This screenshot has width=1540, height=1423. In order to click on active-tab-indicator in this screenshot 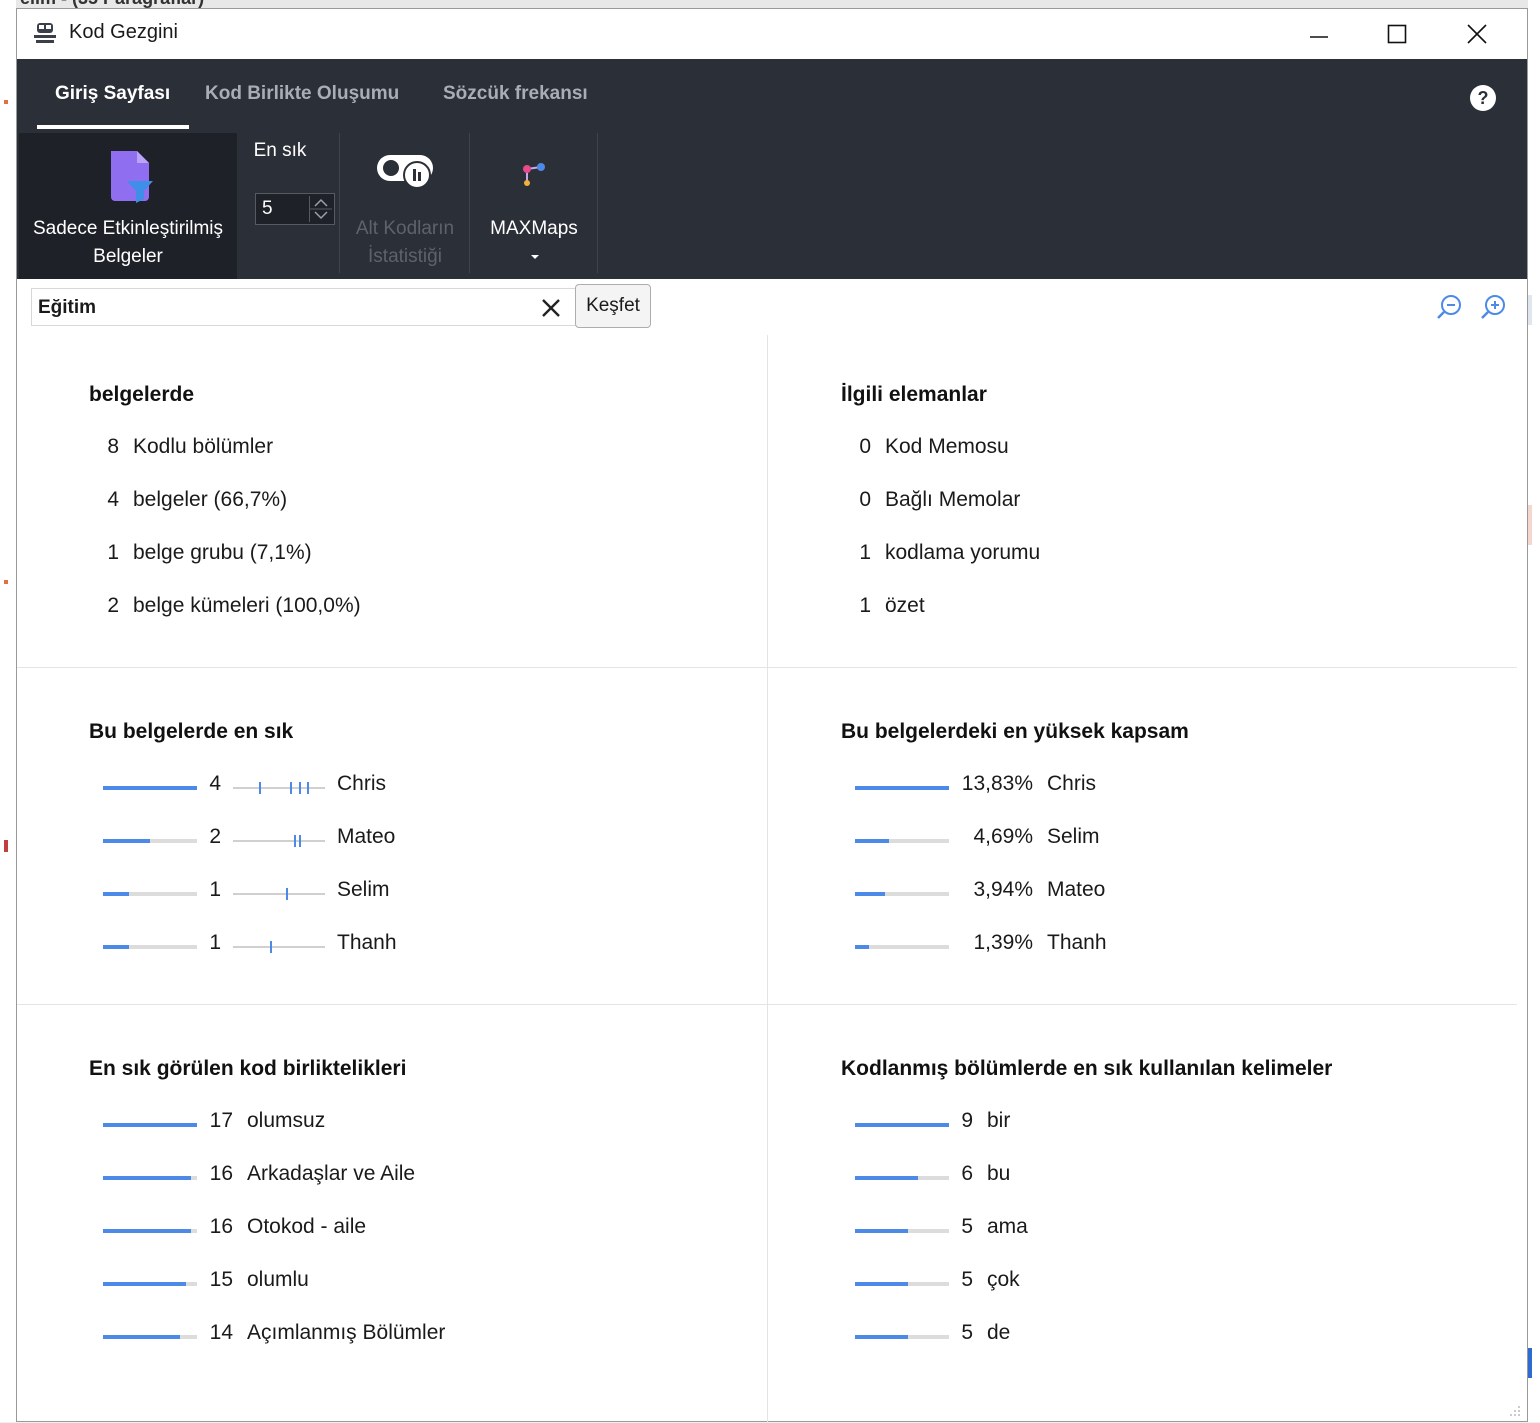, I will do `click(113, 127)`.